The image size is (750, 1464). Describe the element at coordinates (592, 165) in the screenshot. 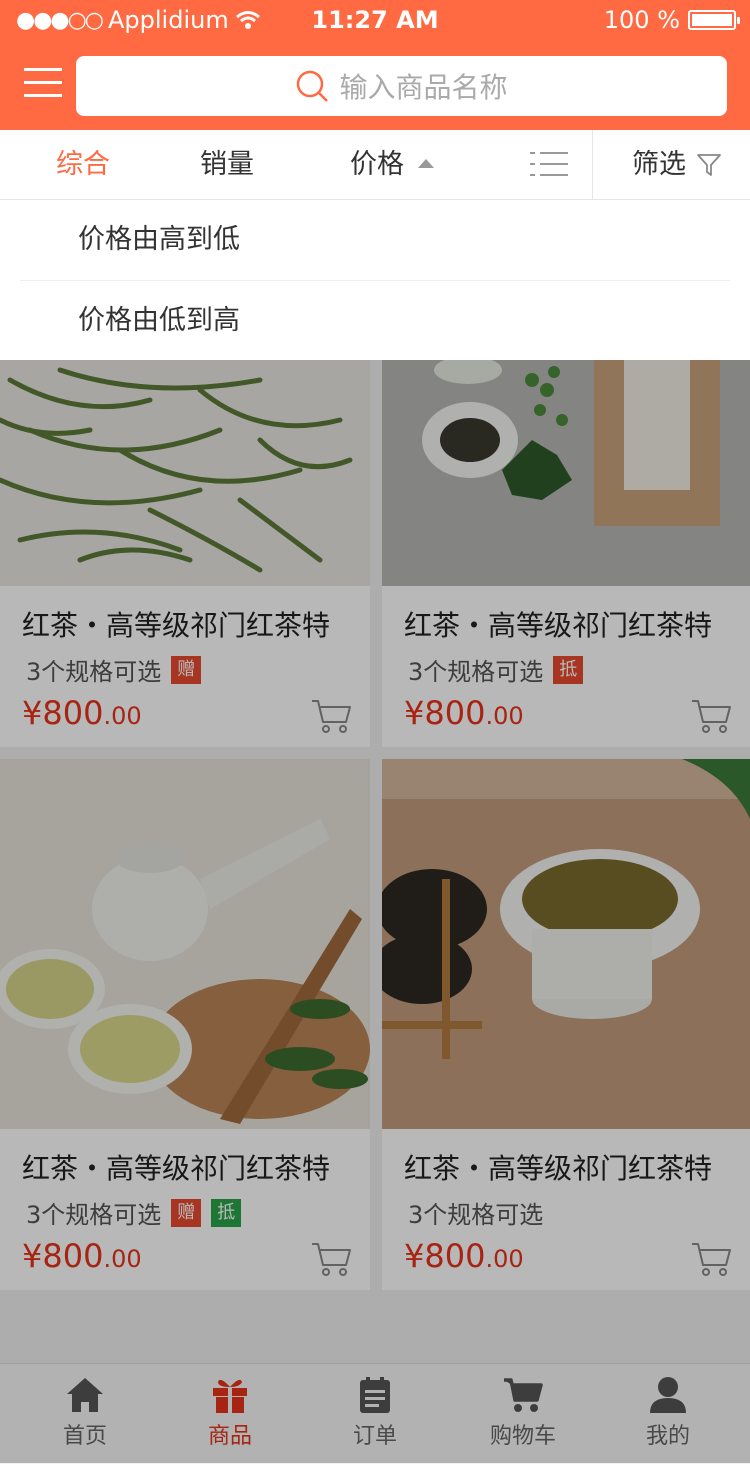

I see `tab-divider` at that location.